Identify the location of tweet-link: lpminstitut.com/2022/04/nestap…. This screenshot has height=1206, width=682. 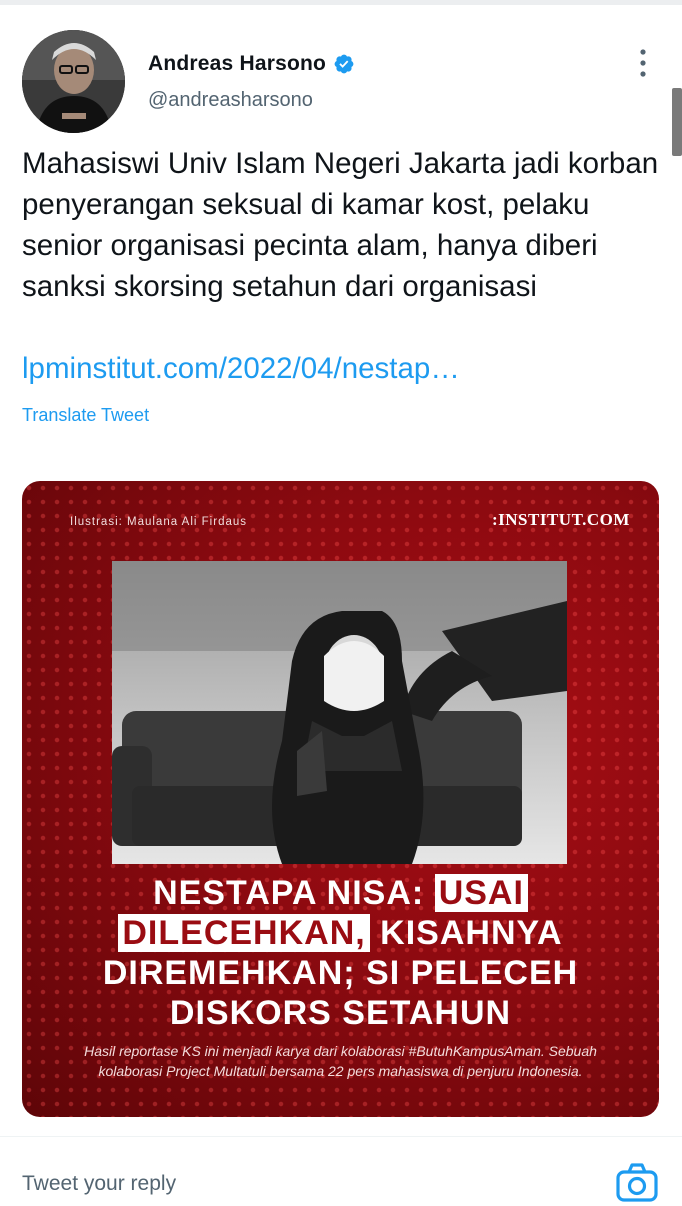
(241, 368).